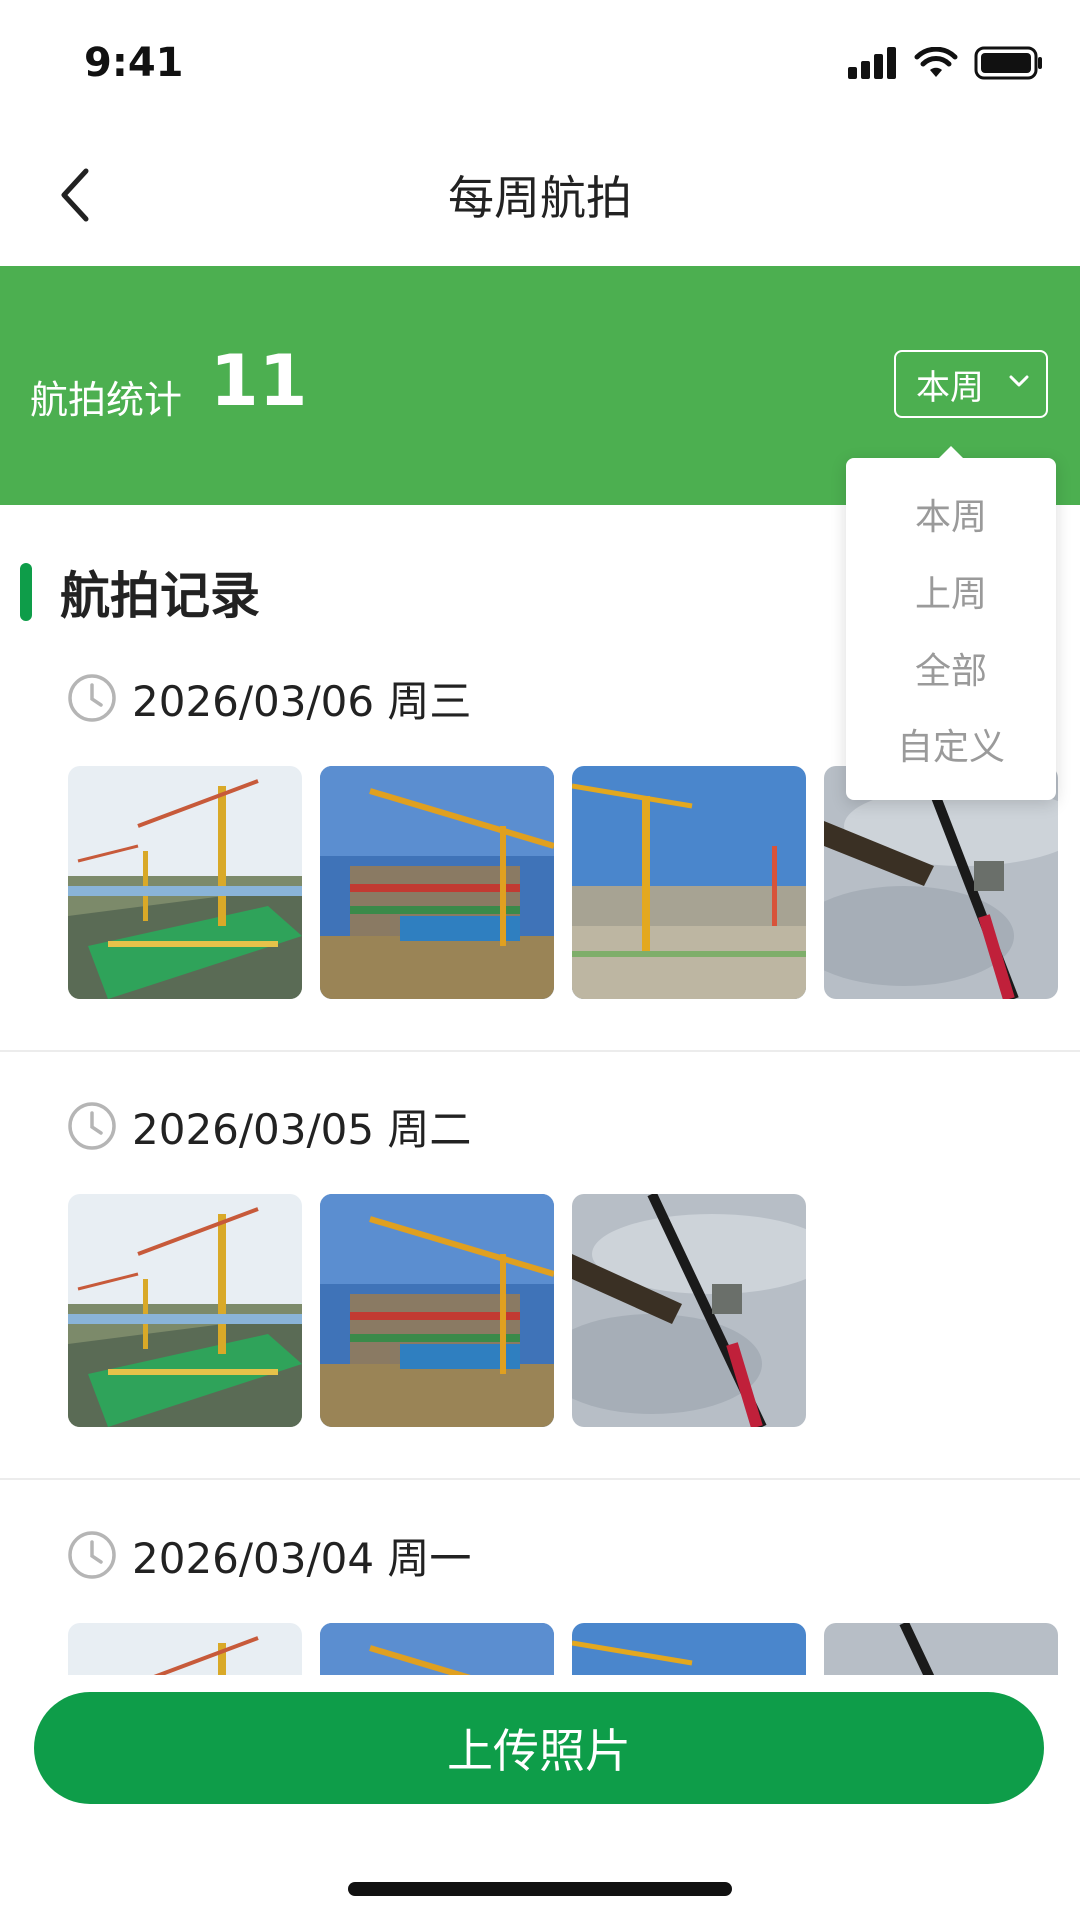 Image resolution: width=1080 pixels, height=1920 pixels. Describe the element at coordinates (302, 701) in the screenshot. I see `record-date: 2026/03/06 周三` at that location.